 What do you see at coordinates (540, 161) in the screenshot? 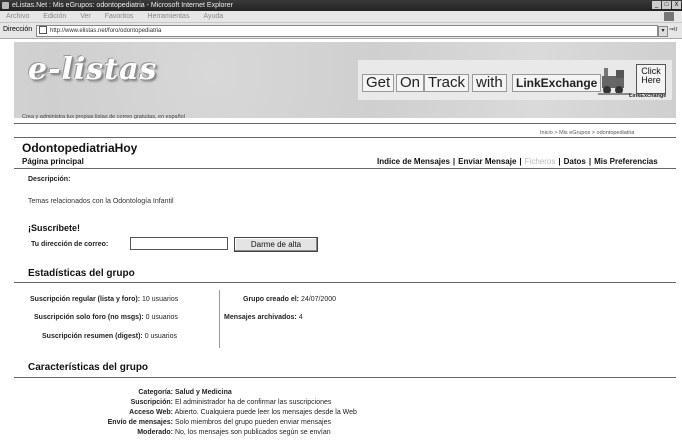
I see `nav-ficheros: Ficheros` at bounding box center [540, 161].